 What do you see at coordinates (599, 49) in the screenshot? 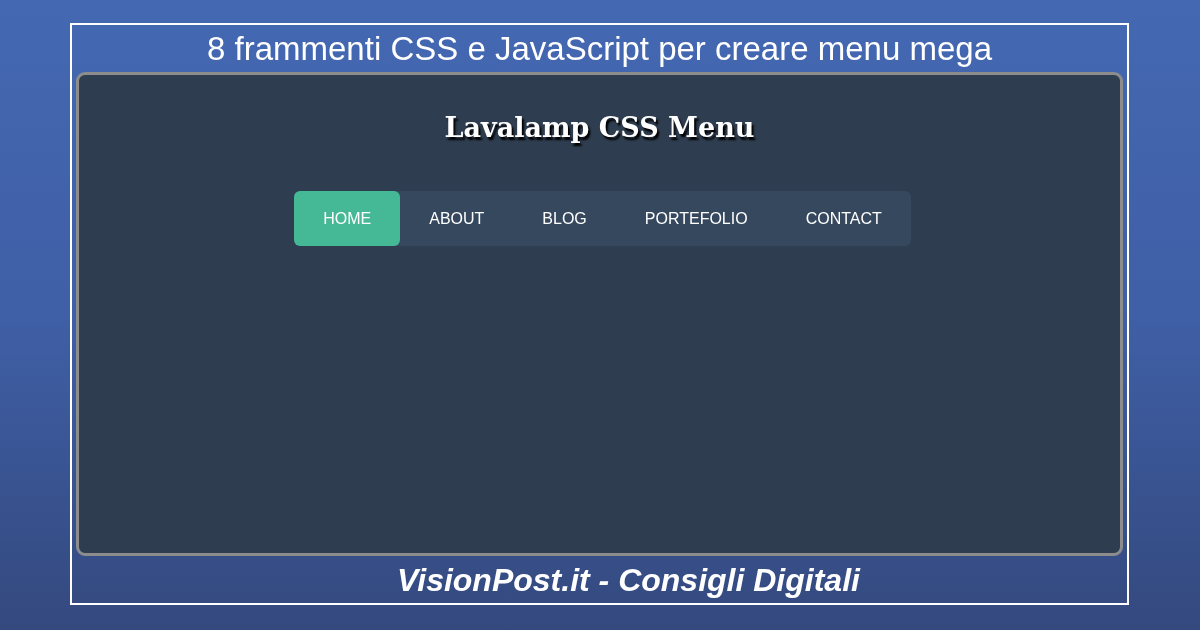
I see `article-title: 8 frammenti CSS e JavaScript per creare menu mega` at bounding box center [599, 49].